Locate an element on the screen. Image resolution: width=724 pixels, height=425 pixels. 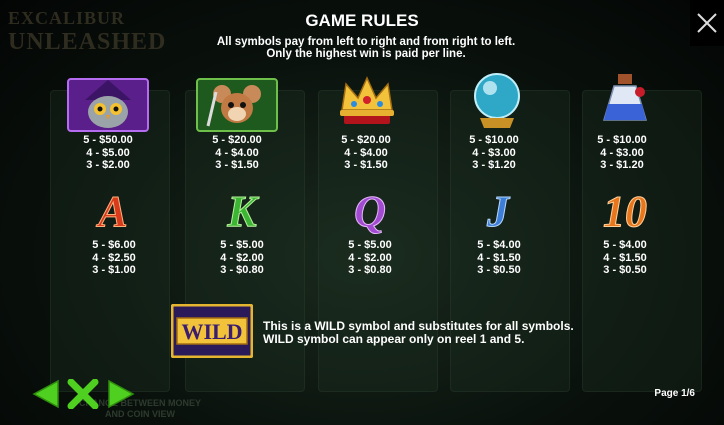
arrow-right-icon is located at coordinates (121, 394).